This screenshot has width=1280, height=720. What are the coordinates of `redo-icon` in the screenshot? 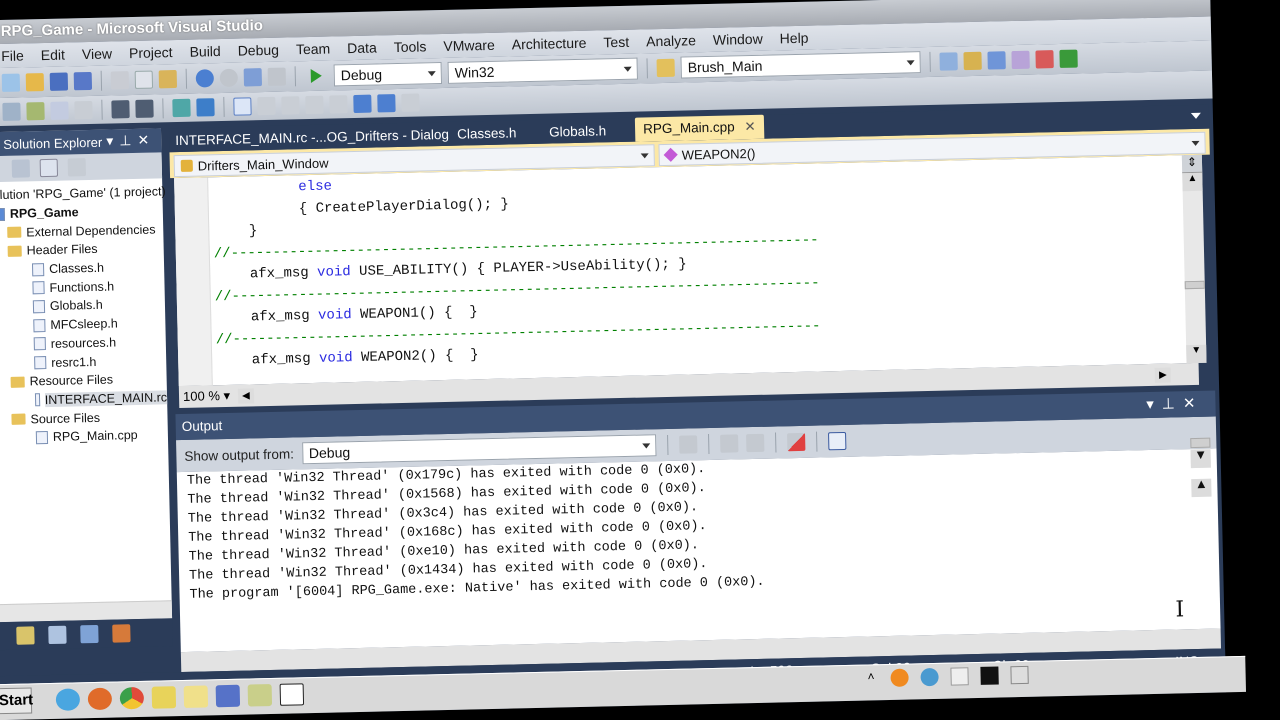 It's located at (229, 78).